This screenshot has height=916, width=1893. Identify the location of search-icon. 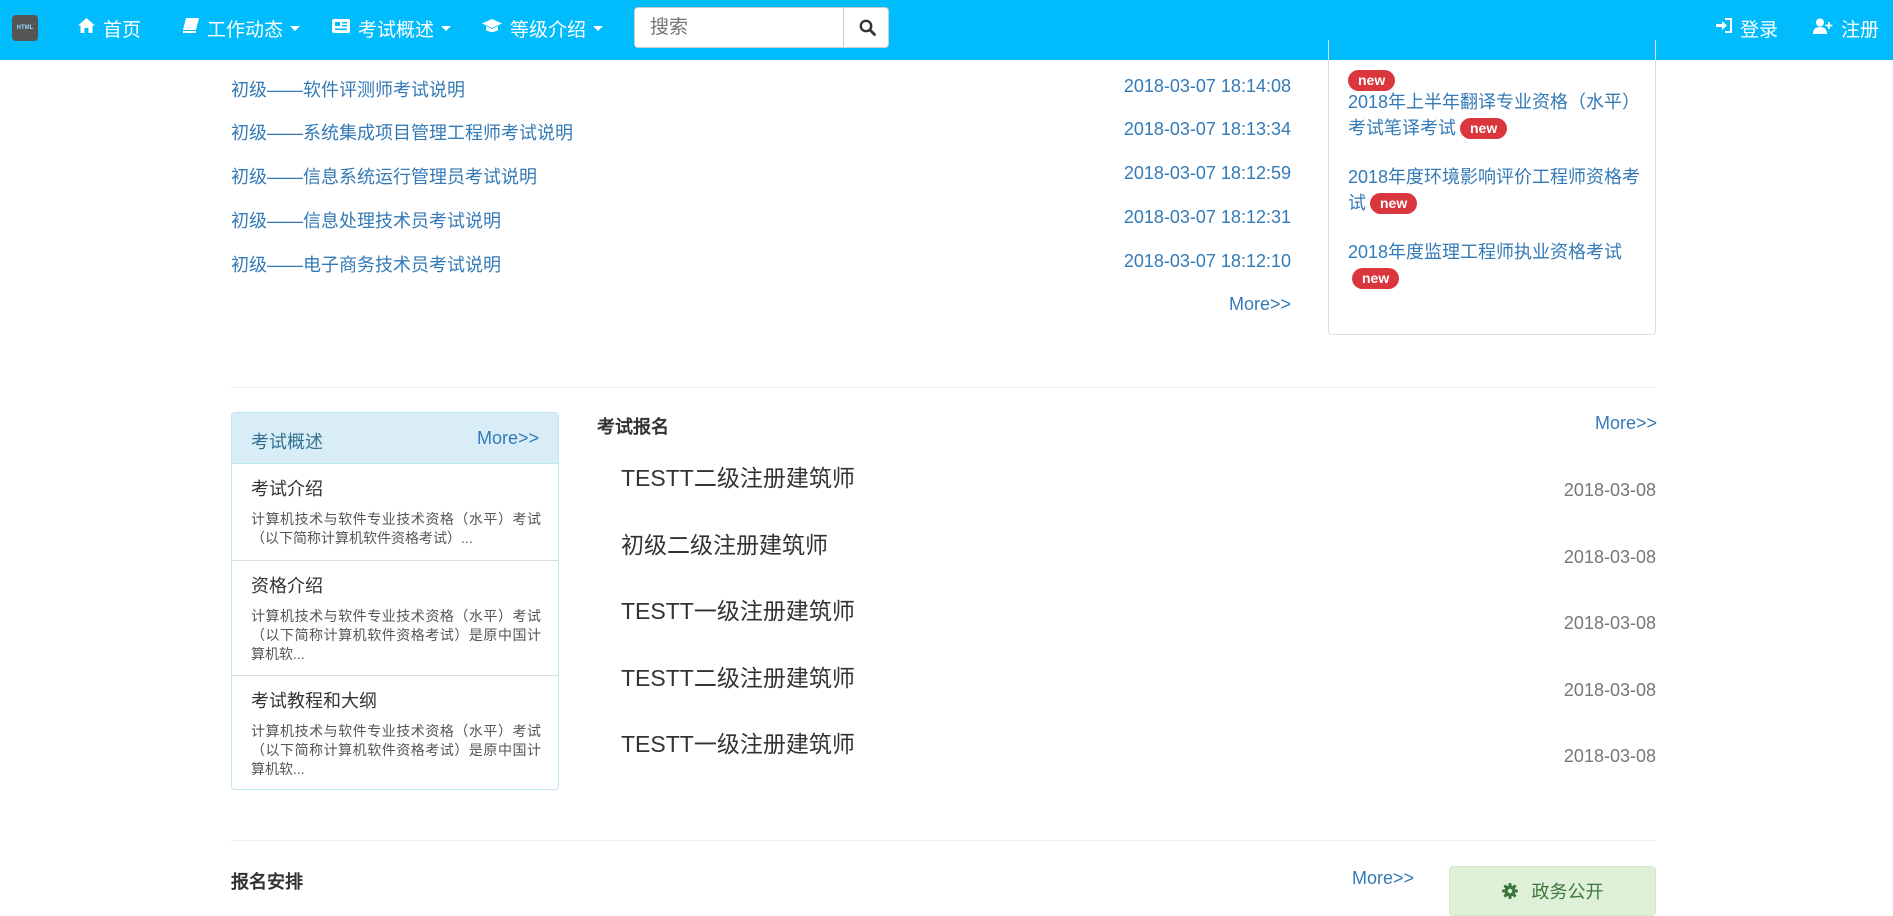
(867, 27).